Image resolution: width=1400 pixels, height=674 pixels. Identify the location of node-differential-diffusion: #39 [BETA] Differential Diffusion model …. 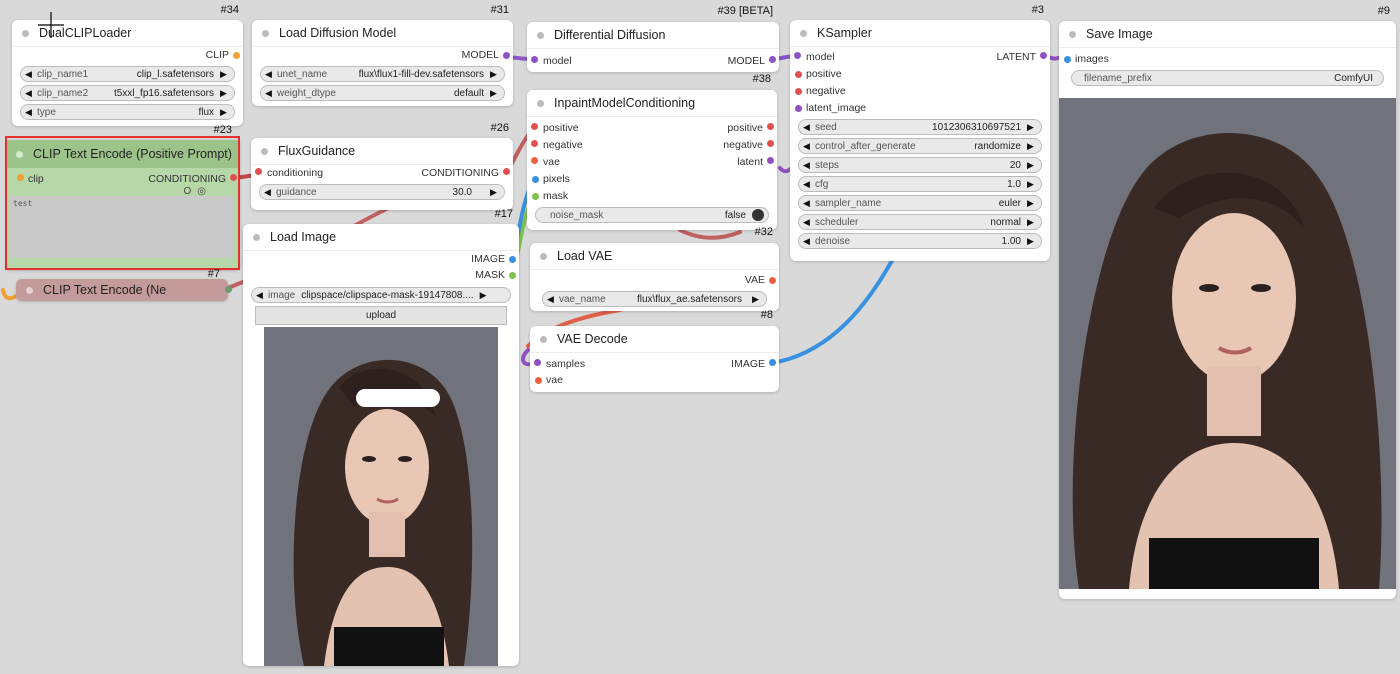
(653, 38).